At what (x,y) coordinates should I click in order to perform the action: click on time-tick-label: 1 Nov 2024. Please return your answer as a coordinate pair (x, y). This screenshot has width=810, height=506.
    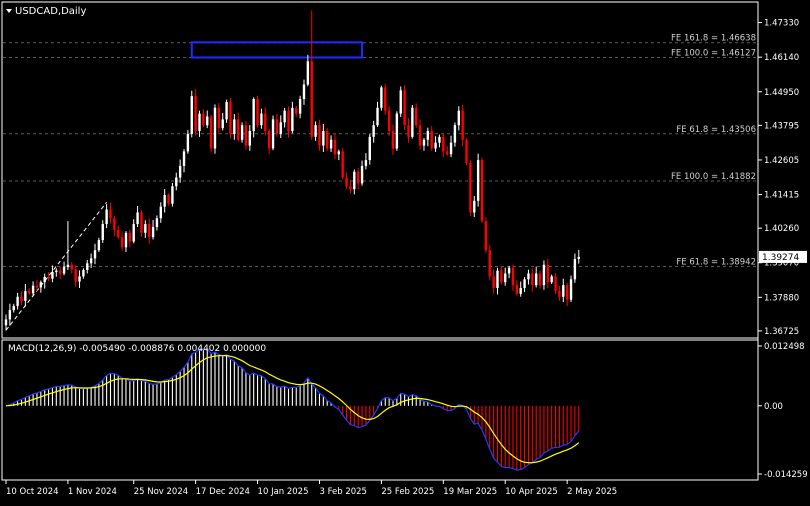
    Looking at the image, I should click on (92, 492).